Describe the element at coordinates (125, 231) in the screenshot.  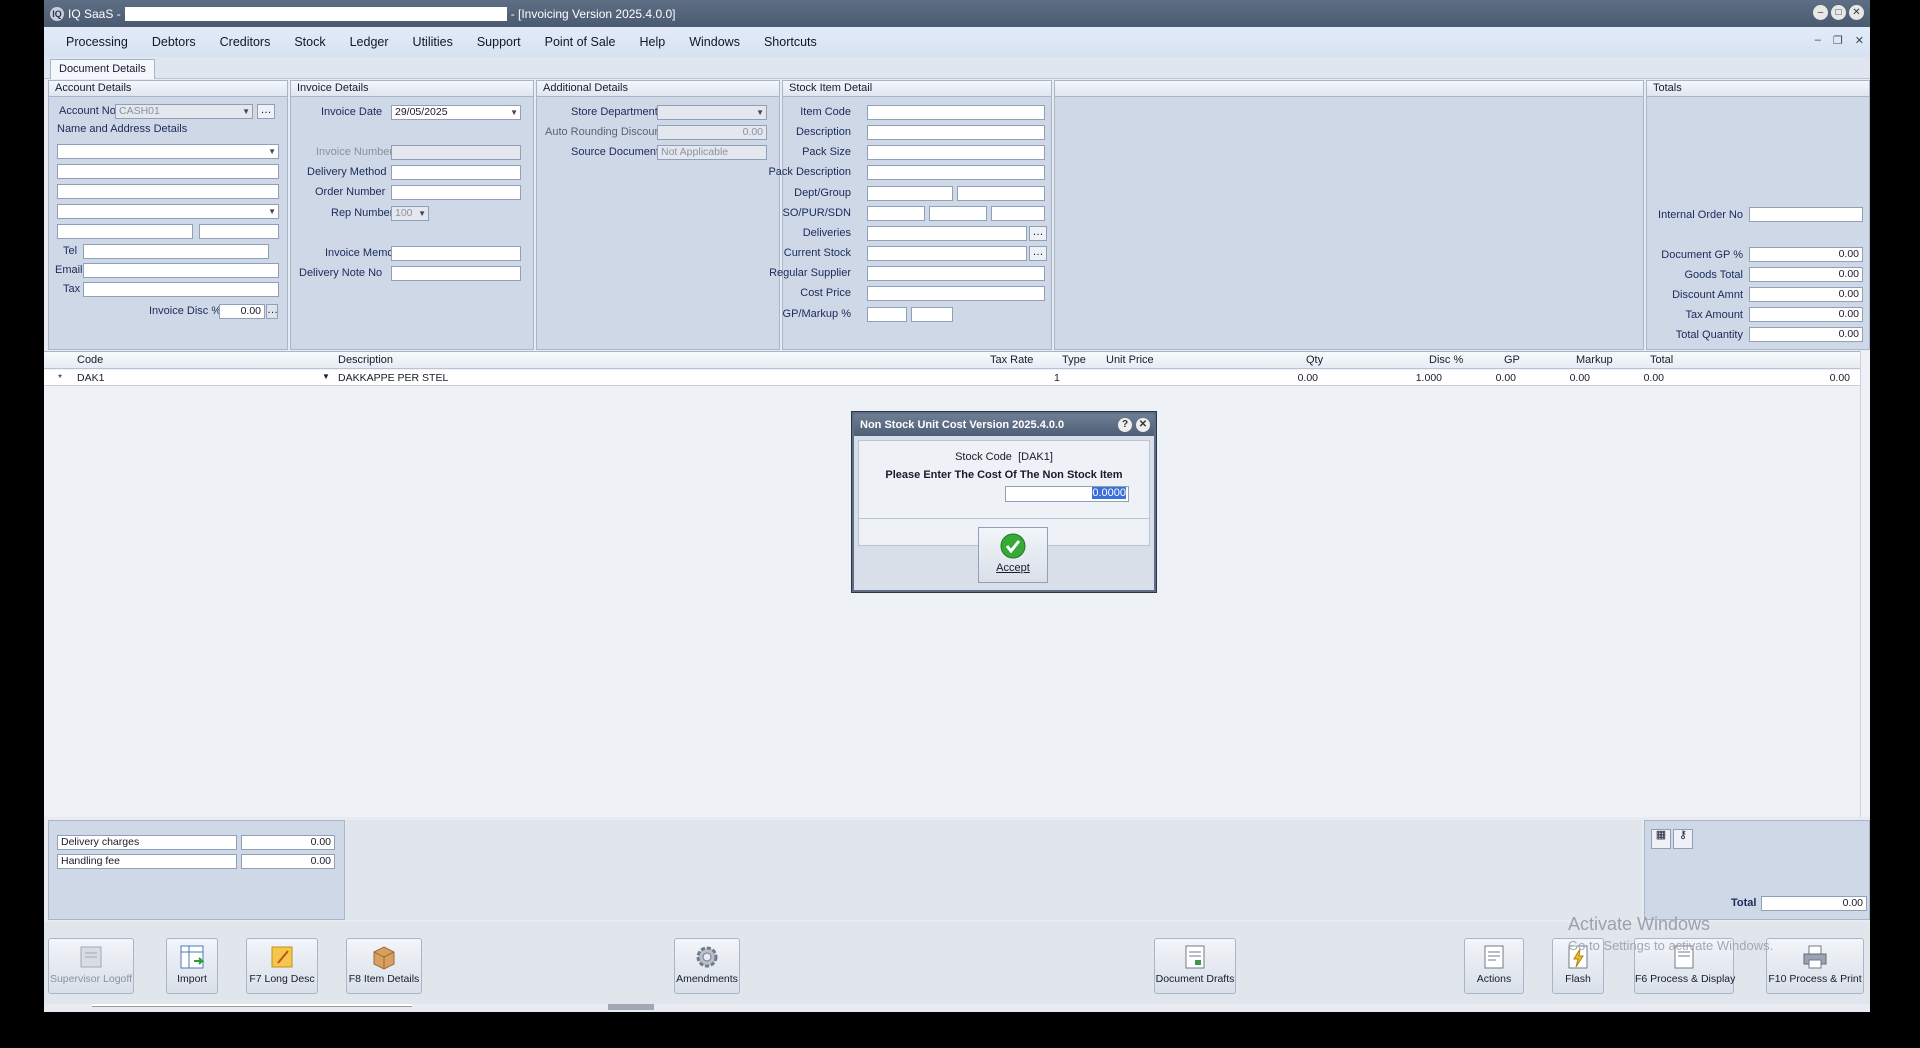
I see `city-field` at that location.